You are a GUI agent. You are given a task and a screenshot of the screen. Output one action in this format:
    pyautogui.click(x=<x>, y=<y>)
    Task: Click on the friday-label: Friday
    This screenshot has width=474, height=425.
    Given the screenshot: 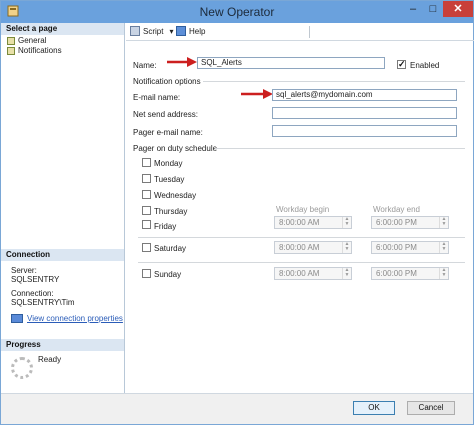 What is the action you would take?
    pyautogui.click(x=165, y=226)
    